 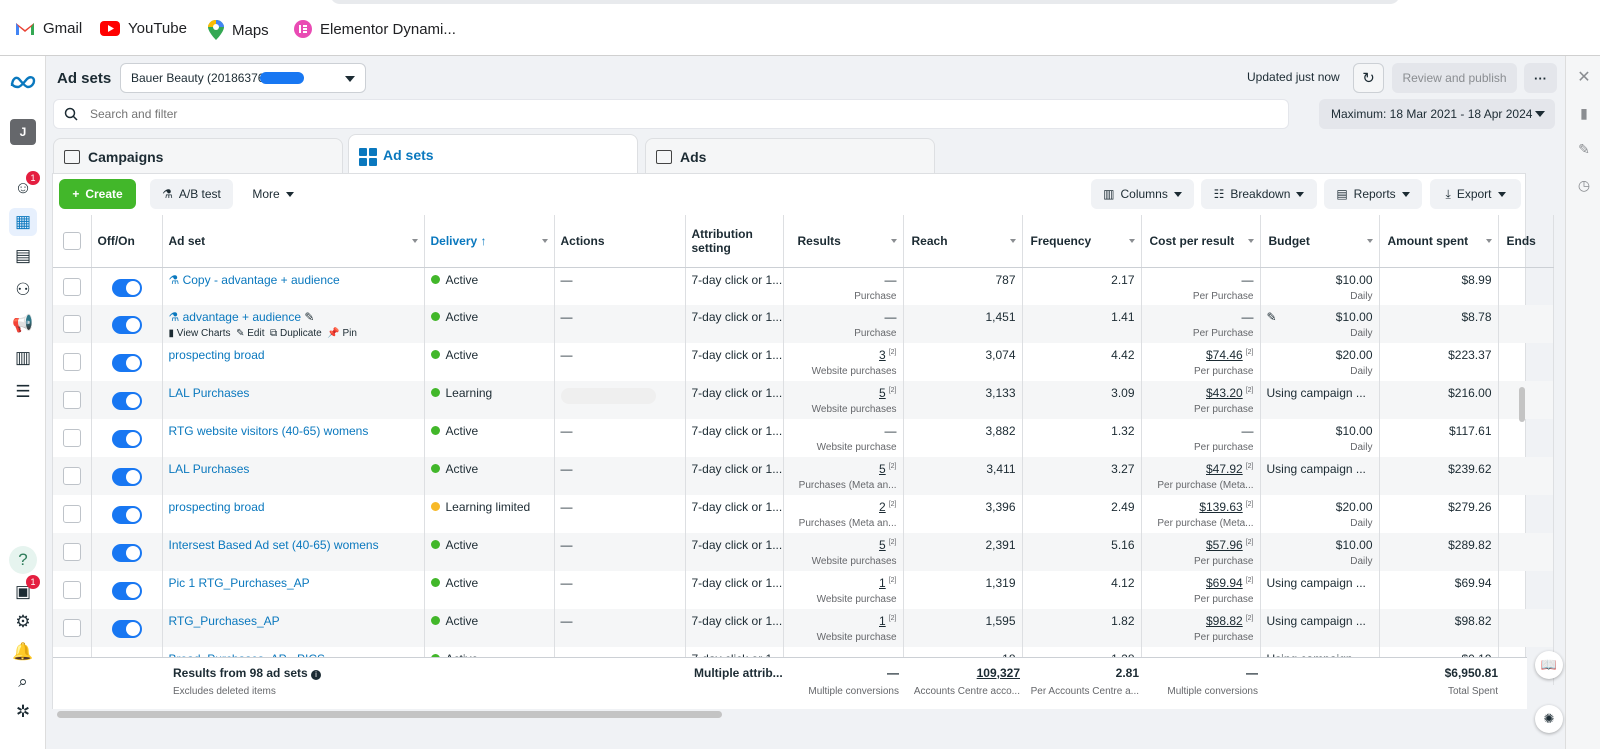 What do you see at coordinates (963, 241) in the screenshot?
I see `col-header-reach: Reach` at bounding box center [963, 241].